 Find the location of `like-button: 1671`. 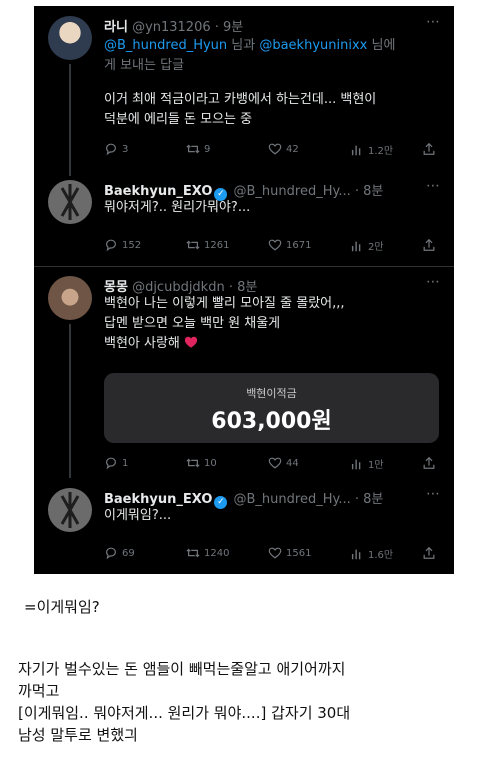

like-button: 1671 is located at coordinates (289, 245).